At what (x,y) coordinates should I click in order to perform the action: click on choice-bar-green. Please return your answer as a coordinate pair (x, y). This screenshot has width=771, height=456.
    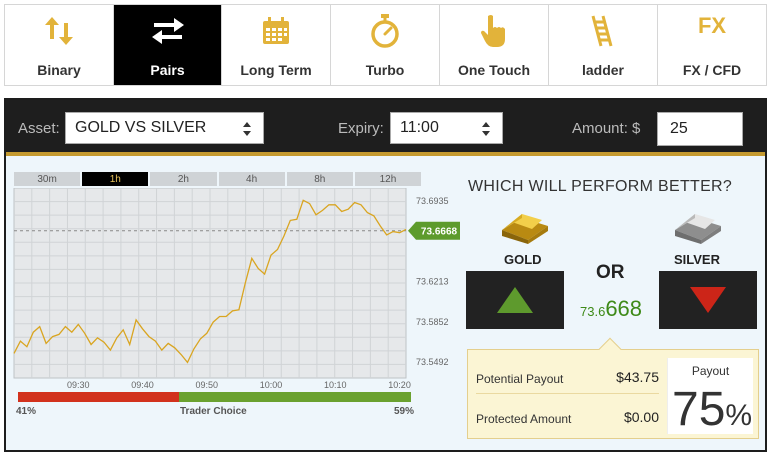
    Looking at the image, I should click on (295, 397).